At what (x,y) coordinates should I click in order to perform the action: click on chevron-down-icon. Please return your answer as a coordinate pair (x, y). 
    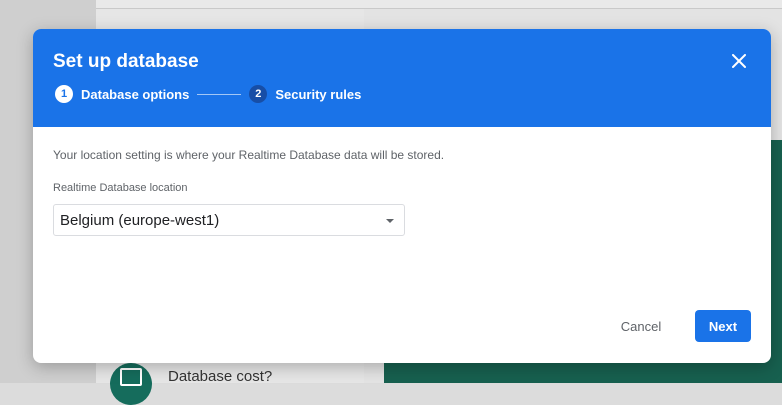
    Looking at the image, I should click on (390, 221).